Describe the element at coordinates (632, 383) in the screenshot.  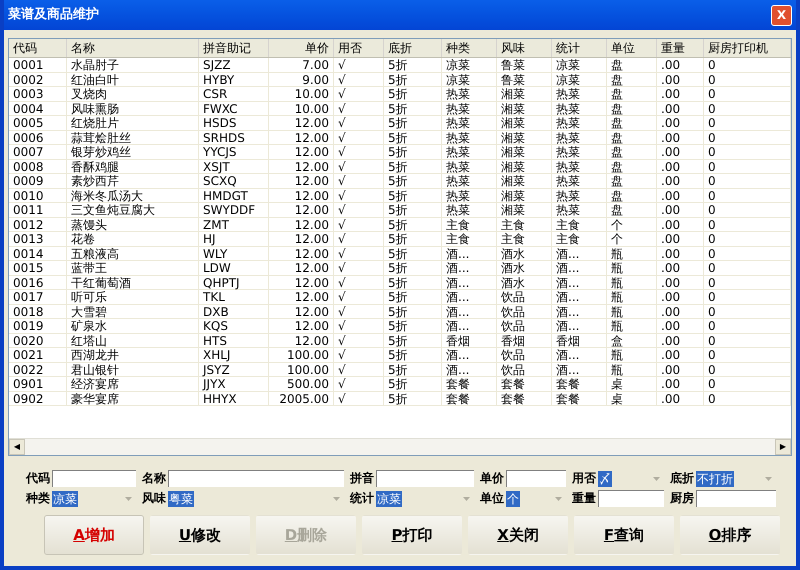
I see `table-cell: 桌` at that location.